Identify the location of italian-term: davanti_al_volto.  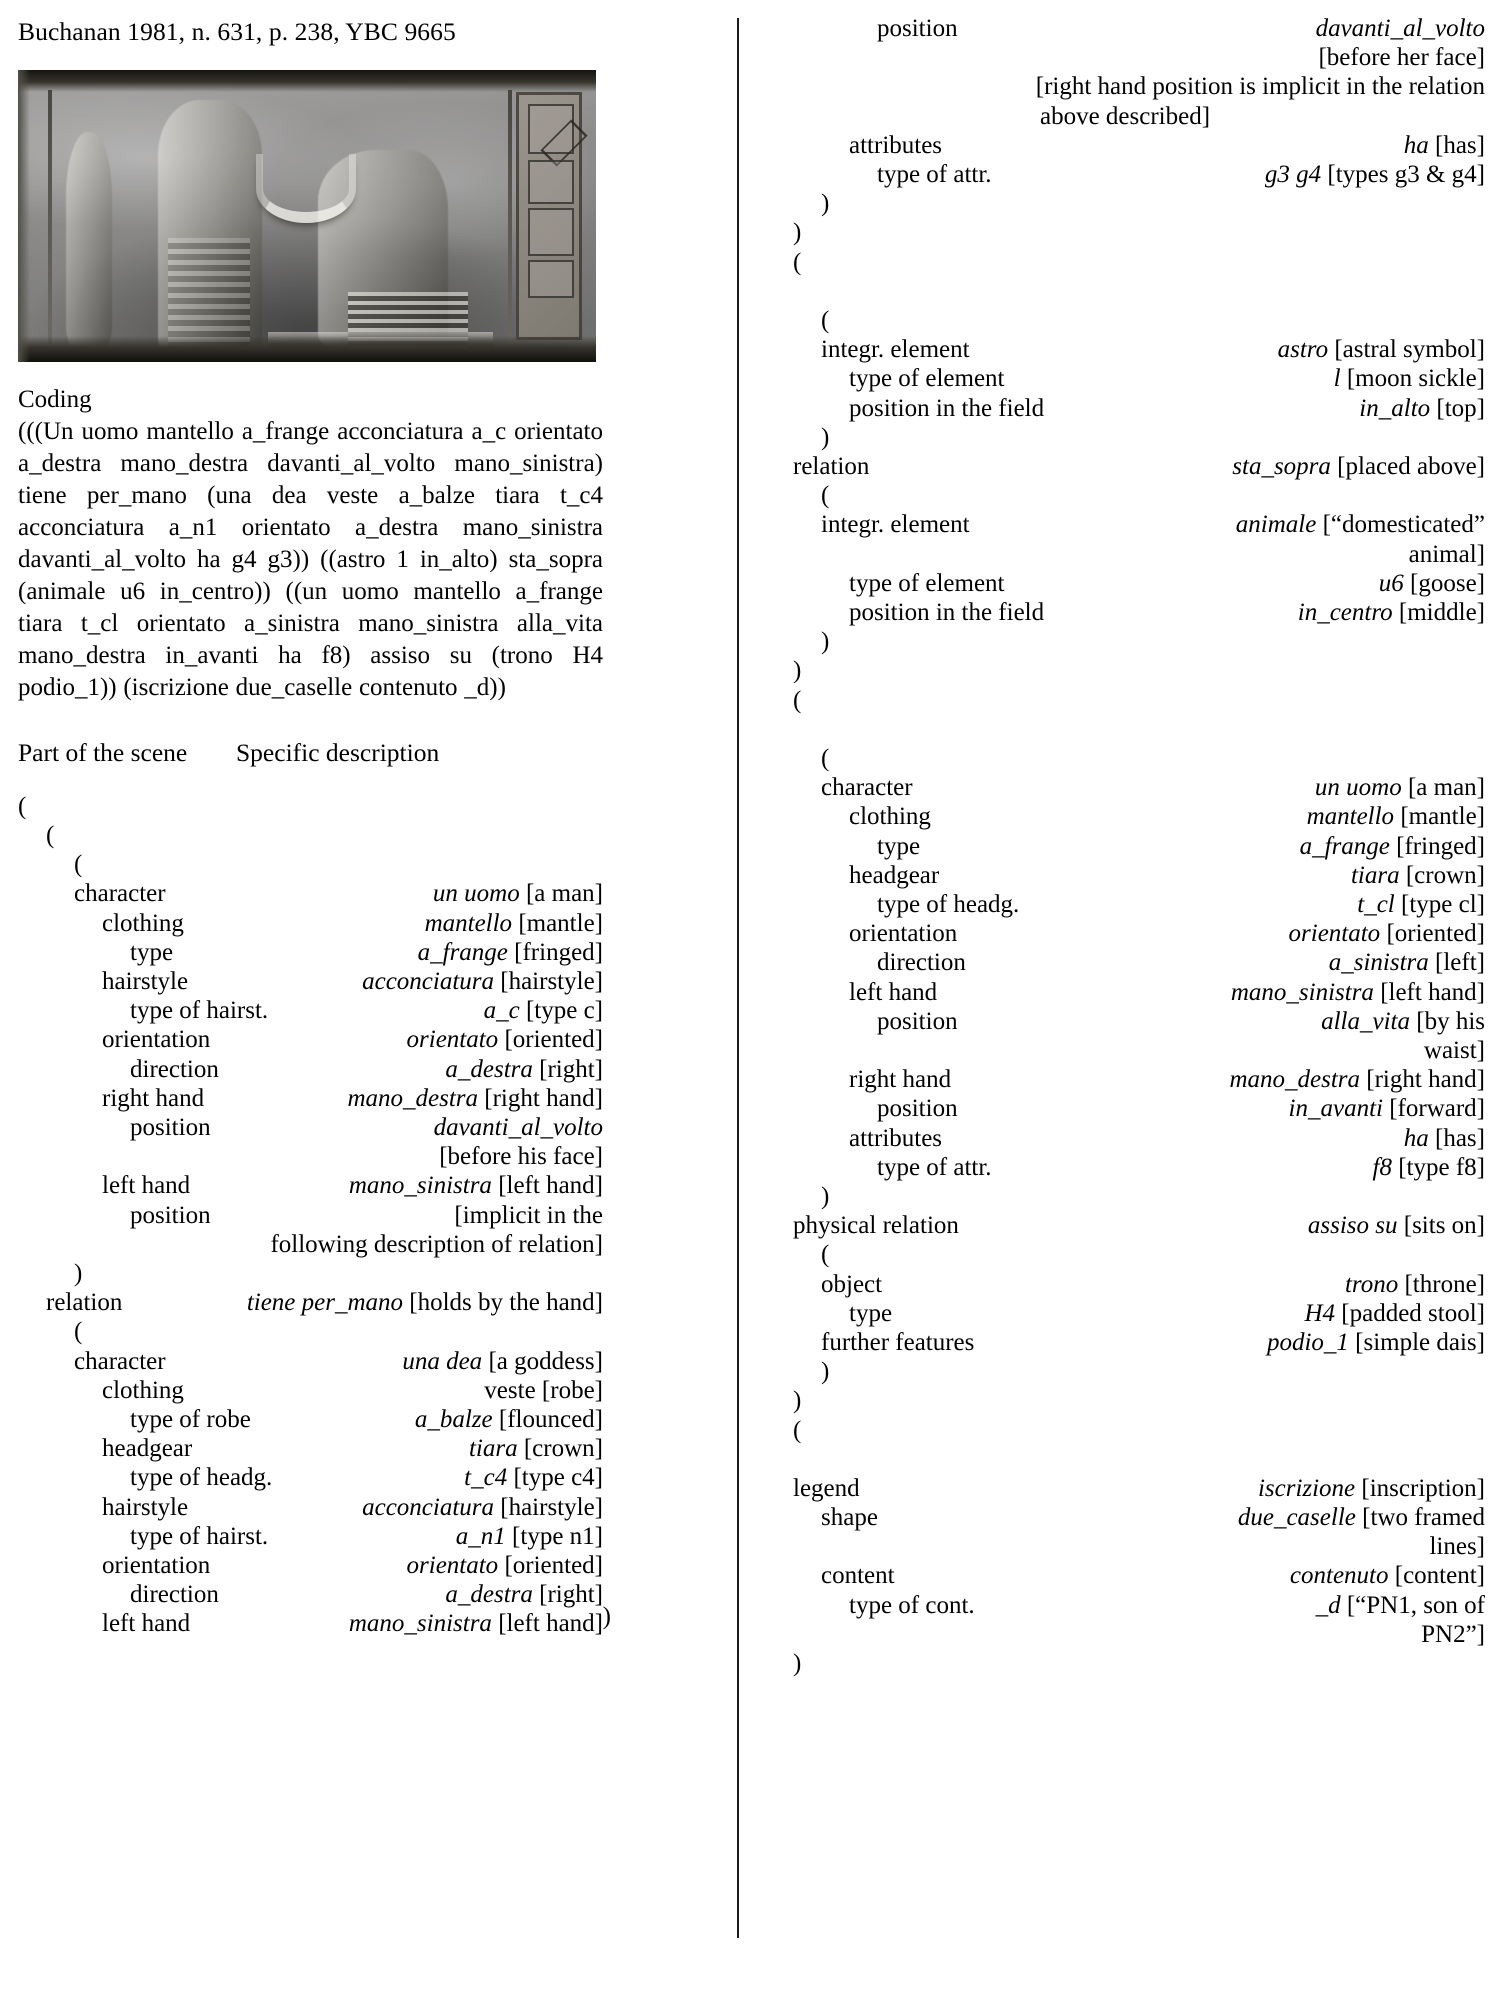
(1400, 28).